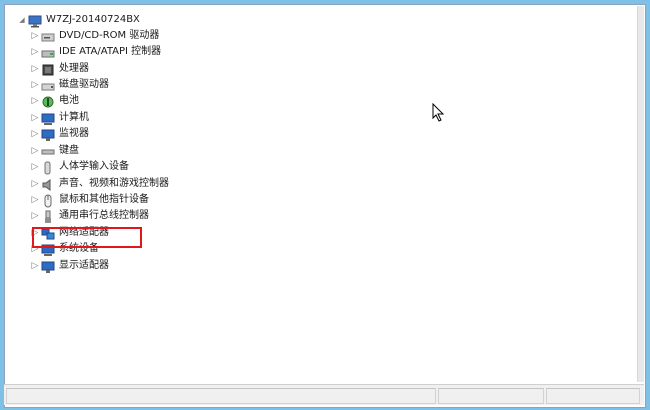 The image size is (650, 410). I want to click on tree-item-dvd: ▷ DVD/CD-ROM 驱动器, so click(95, 36).